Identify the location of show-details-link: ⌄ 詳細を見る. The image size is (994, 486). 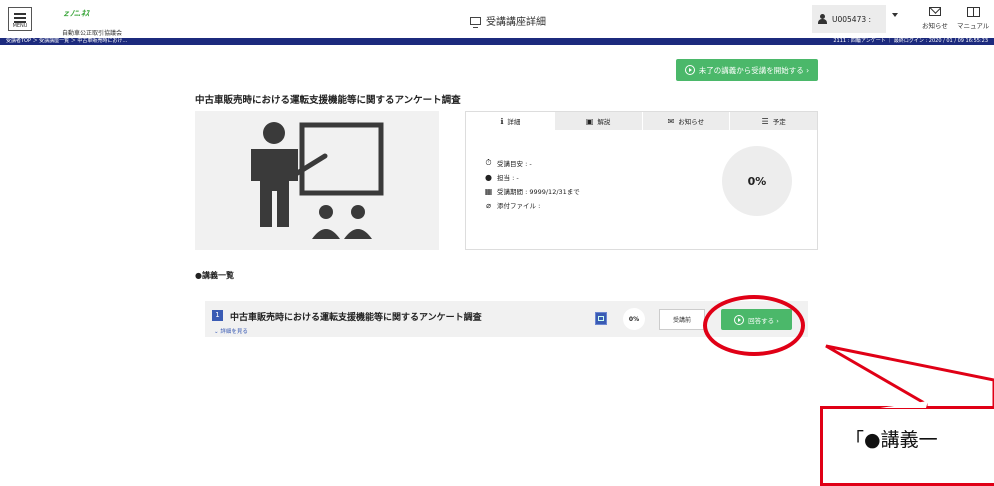
(231, 331).